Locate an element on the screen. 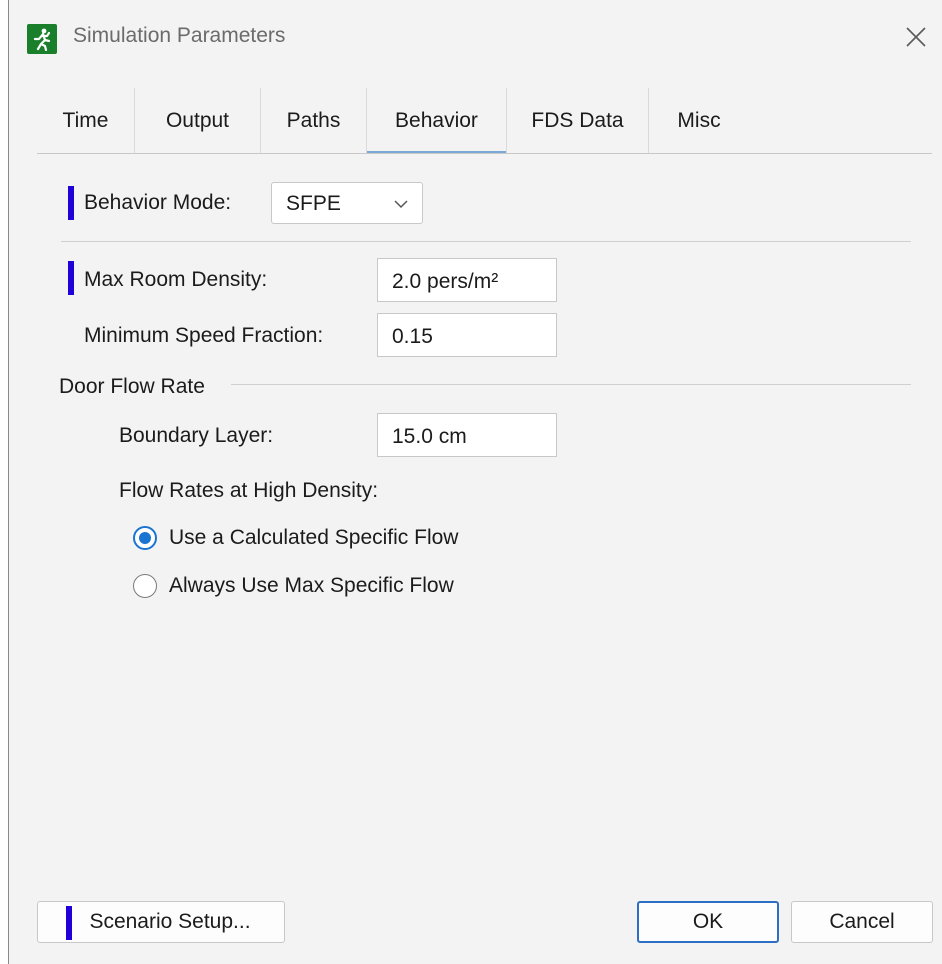 The image size is (942, 964). running-man-icon is located at coordinates (42, 39).